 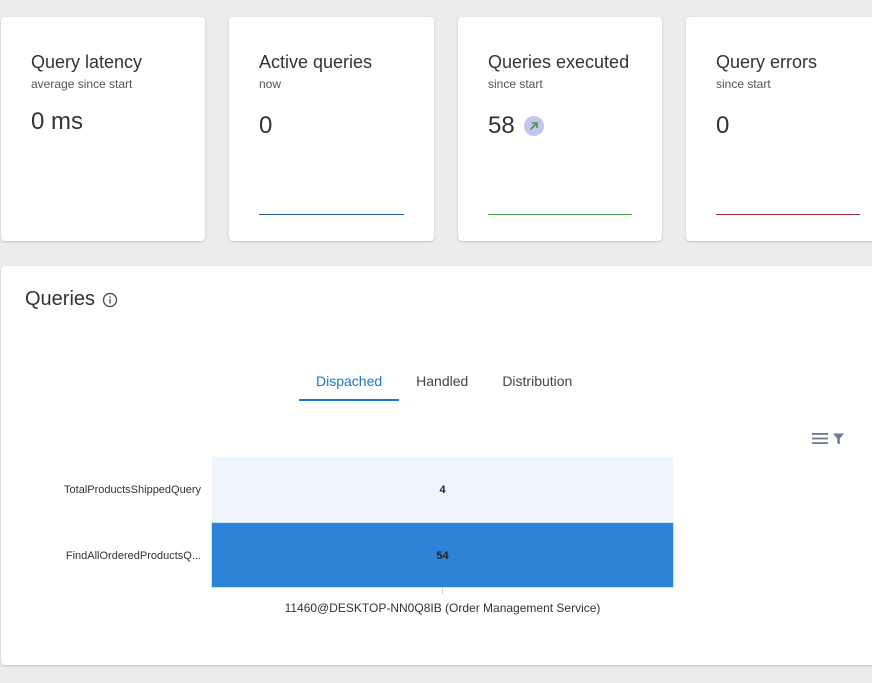 I want to click on query-tabs: Dispached Handled Distribution, so click(x=444, y=383).